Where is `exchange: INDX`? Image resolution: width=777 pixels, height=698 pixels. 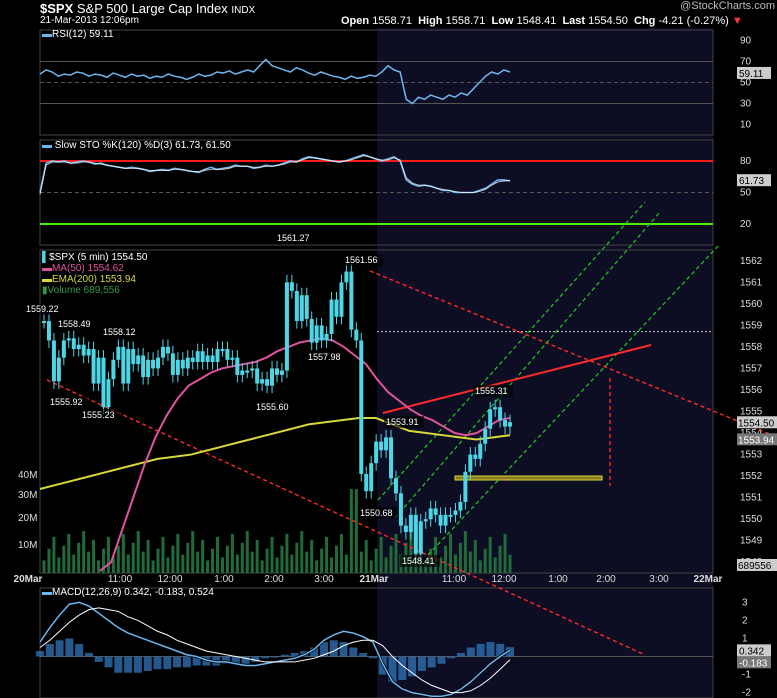
exchange: INDX is located at coordinates (243, 10).